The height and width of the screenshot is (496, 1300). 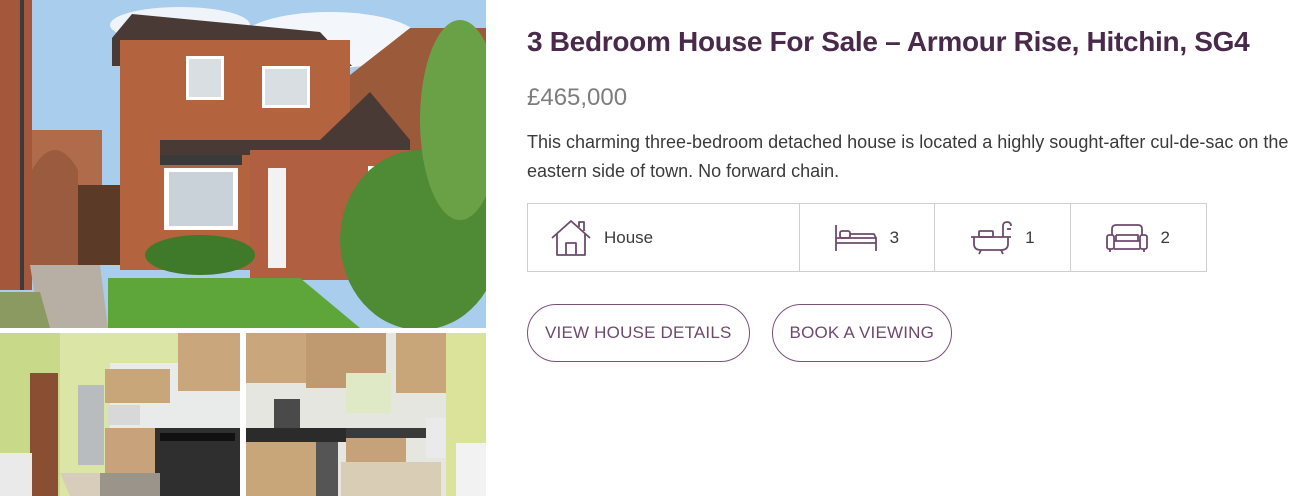 I want to click on action-buttons: VIEW HOUSE DETAILS BOOK A VIEWING, so click(x=740, y=333).